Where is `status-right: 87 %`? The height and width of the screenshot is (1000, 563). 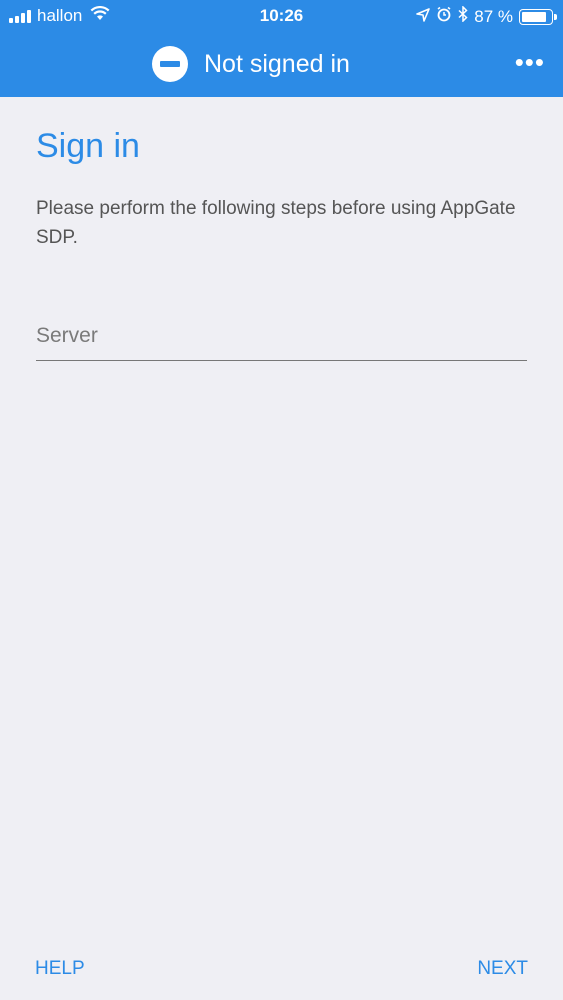
status-right: 87 % is located at coordinates (486, 16).